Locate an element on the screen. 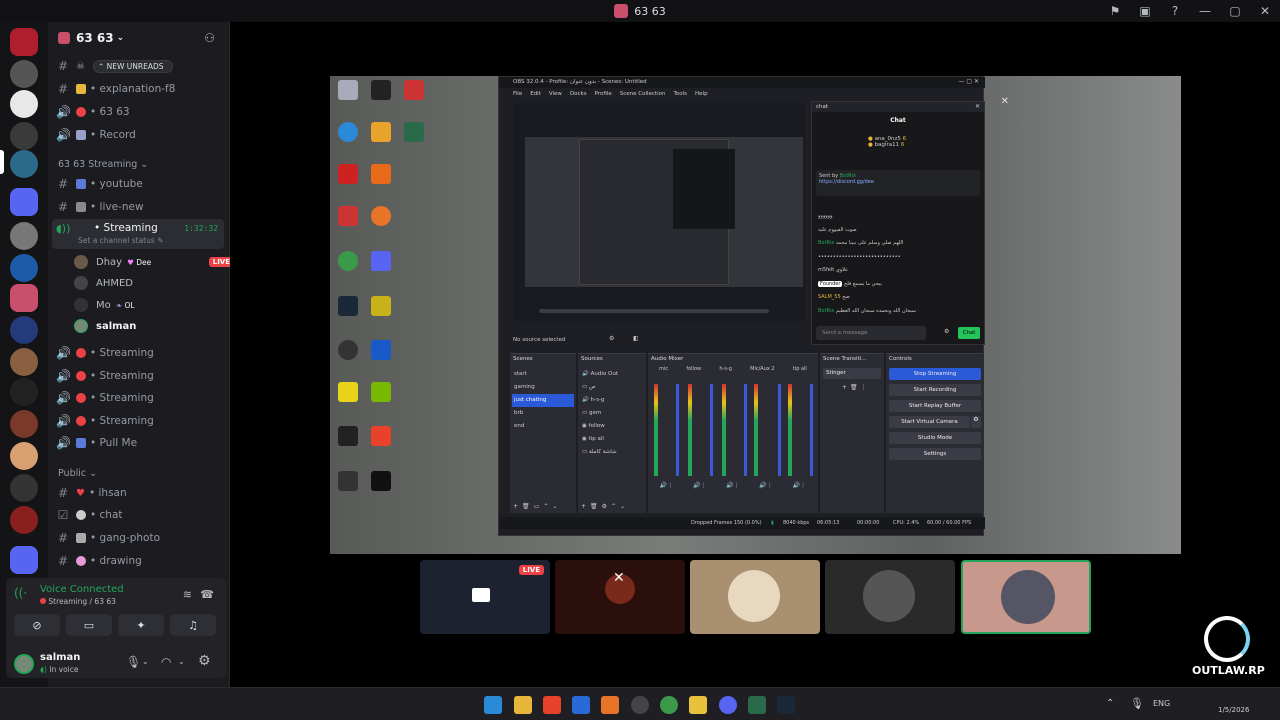 This screenshot has width=1280, height=720. steam-icon is located at coordinates (786, 705).